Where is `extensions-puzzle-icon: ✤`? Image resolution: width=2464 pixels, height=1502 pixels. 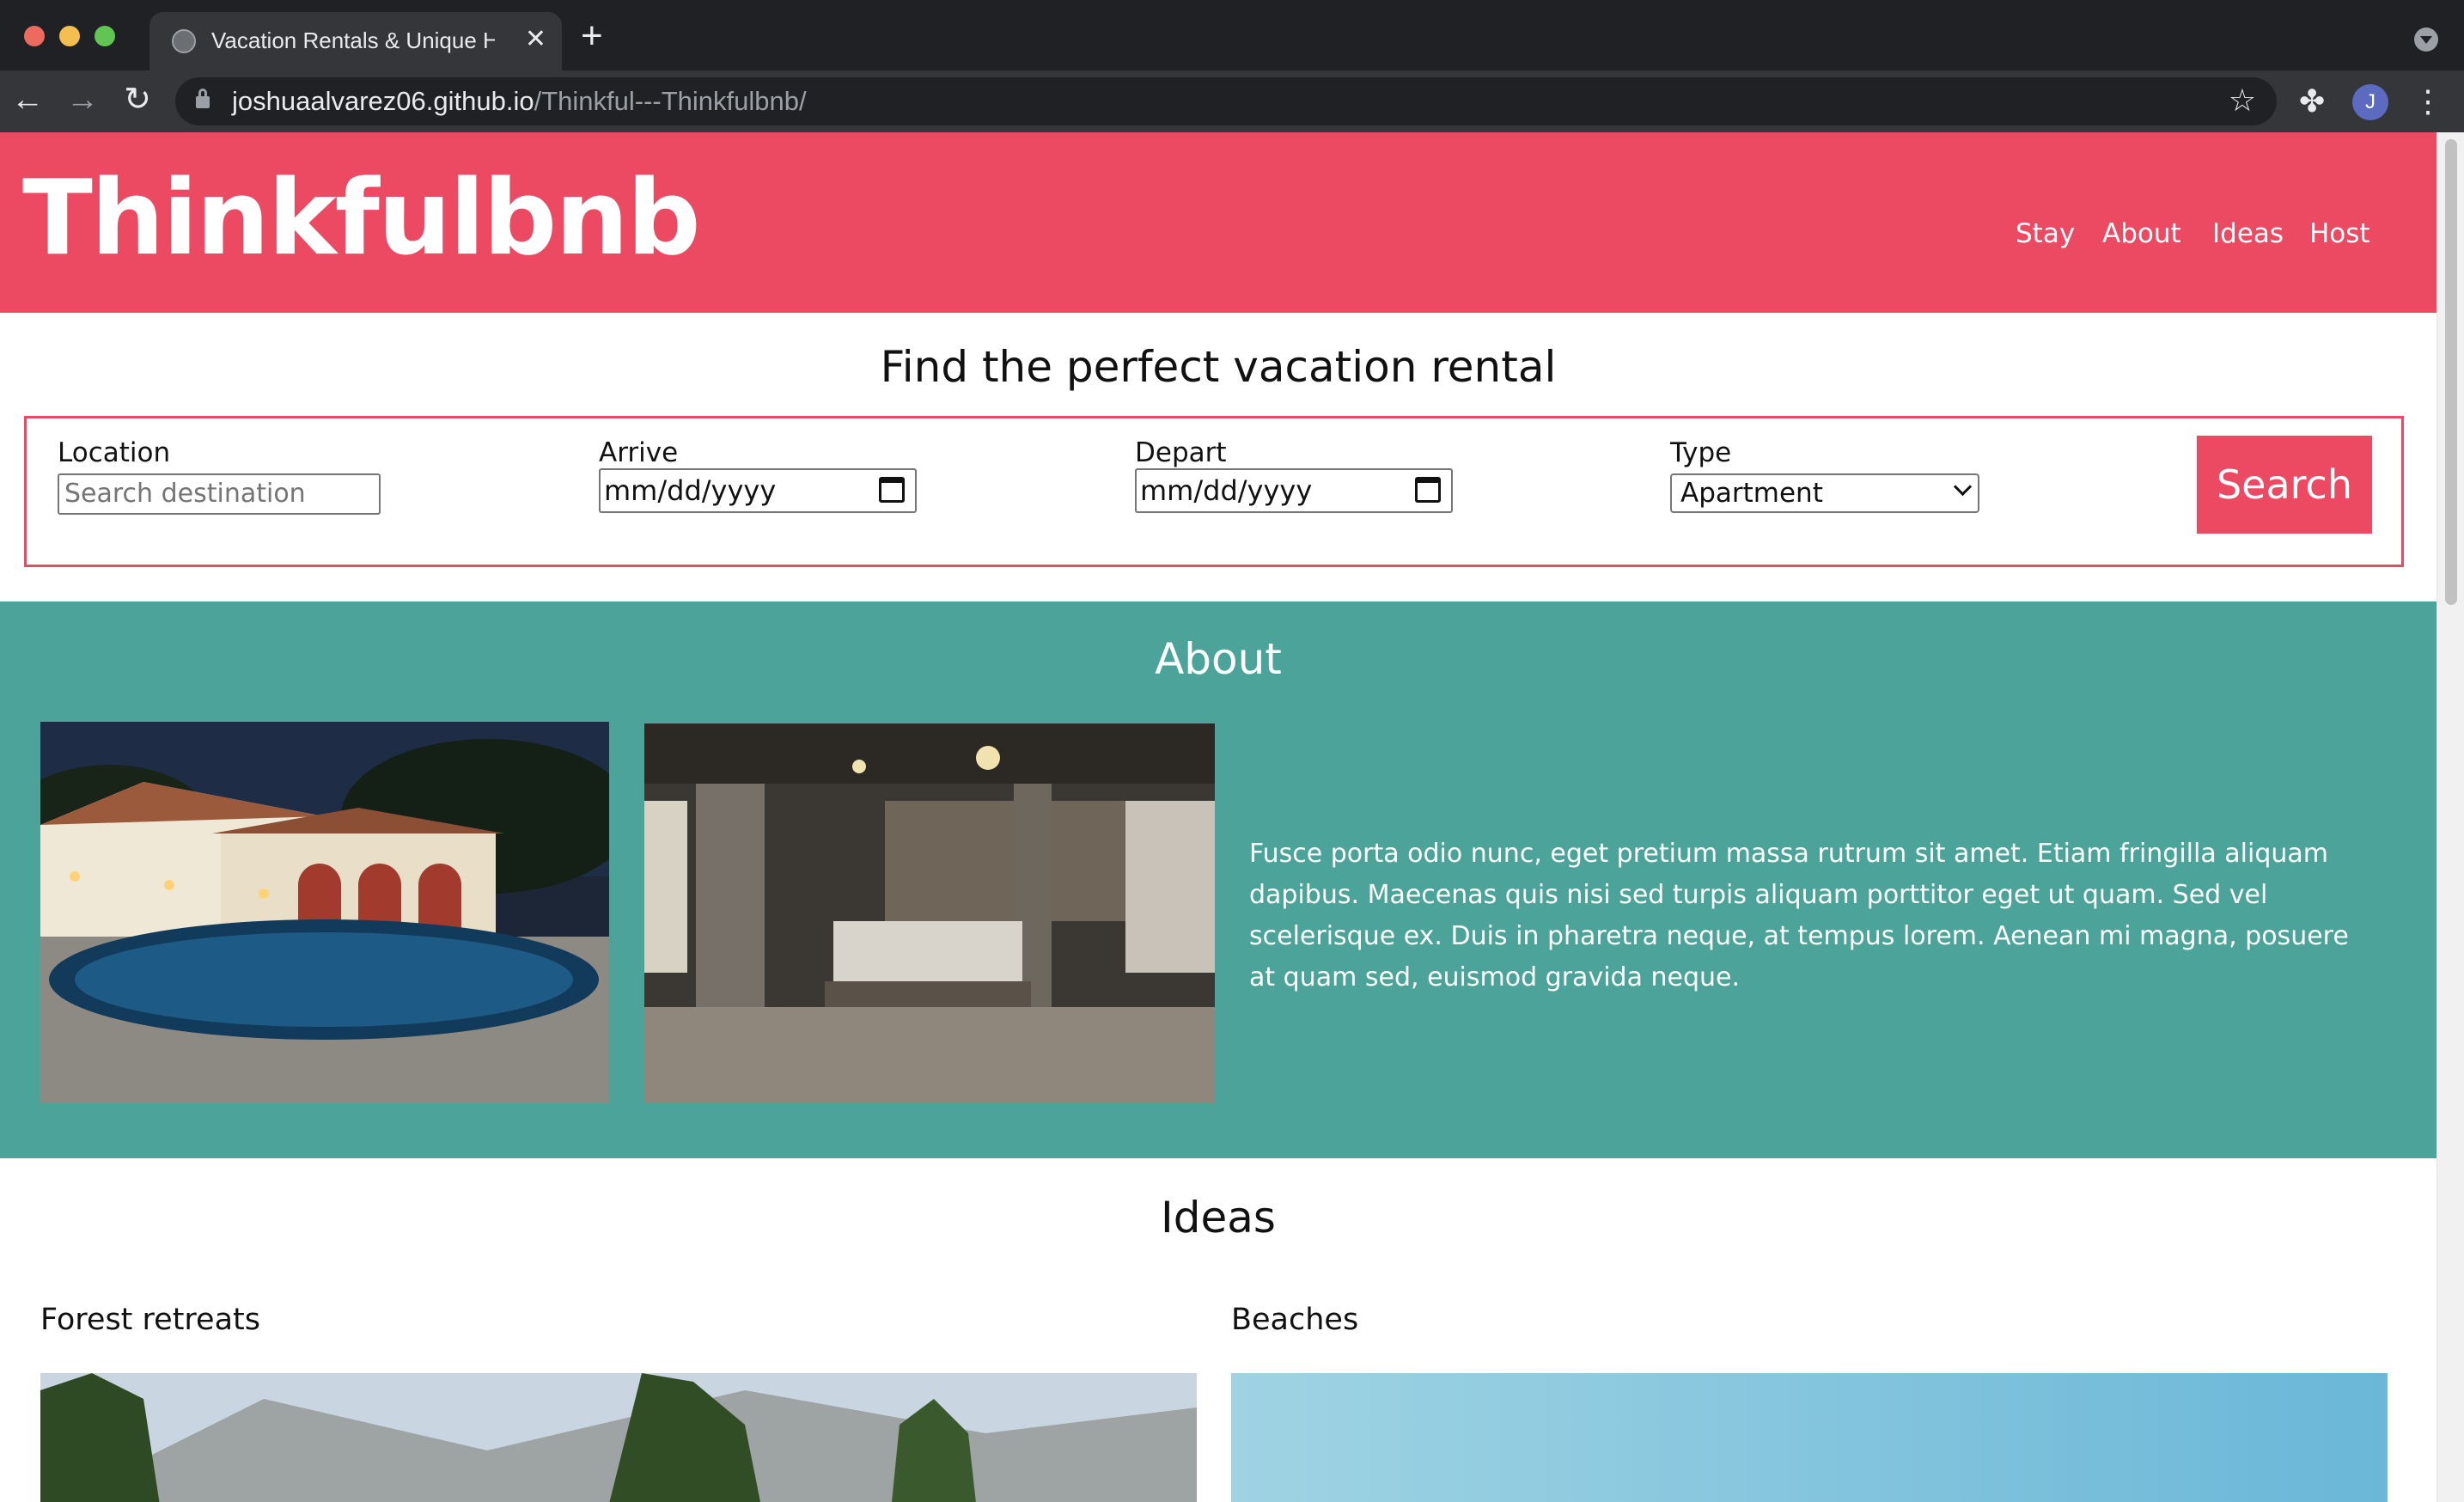
extensions-puzzle-icon: ✤ is located at coordinates (2312, 101).